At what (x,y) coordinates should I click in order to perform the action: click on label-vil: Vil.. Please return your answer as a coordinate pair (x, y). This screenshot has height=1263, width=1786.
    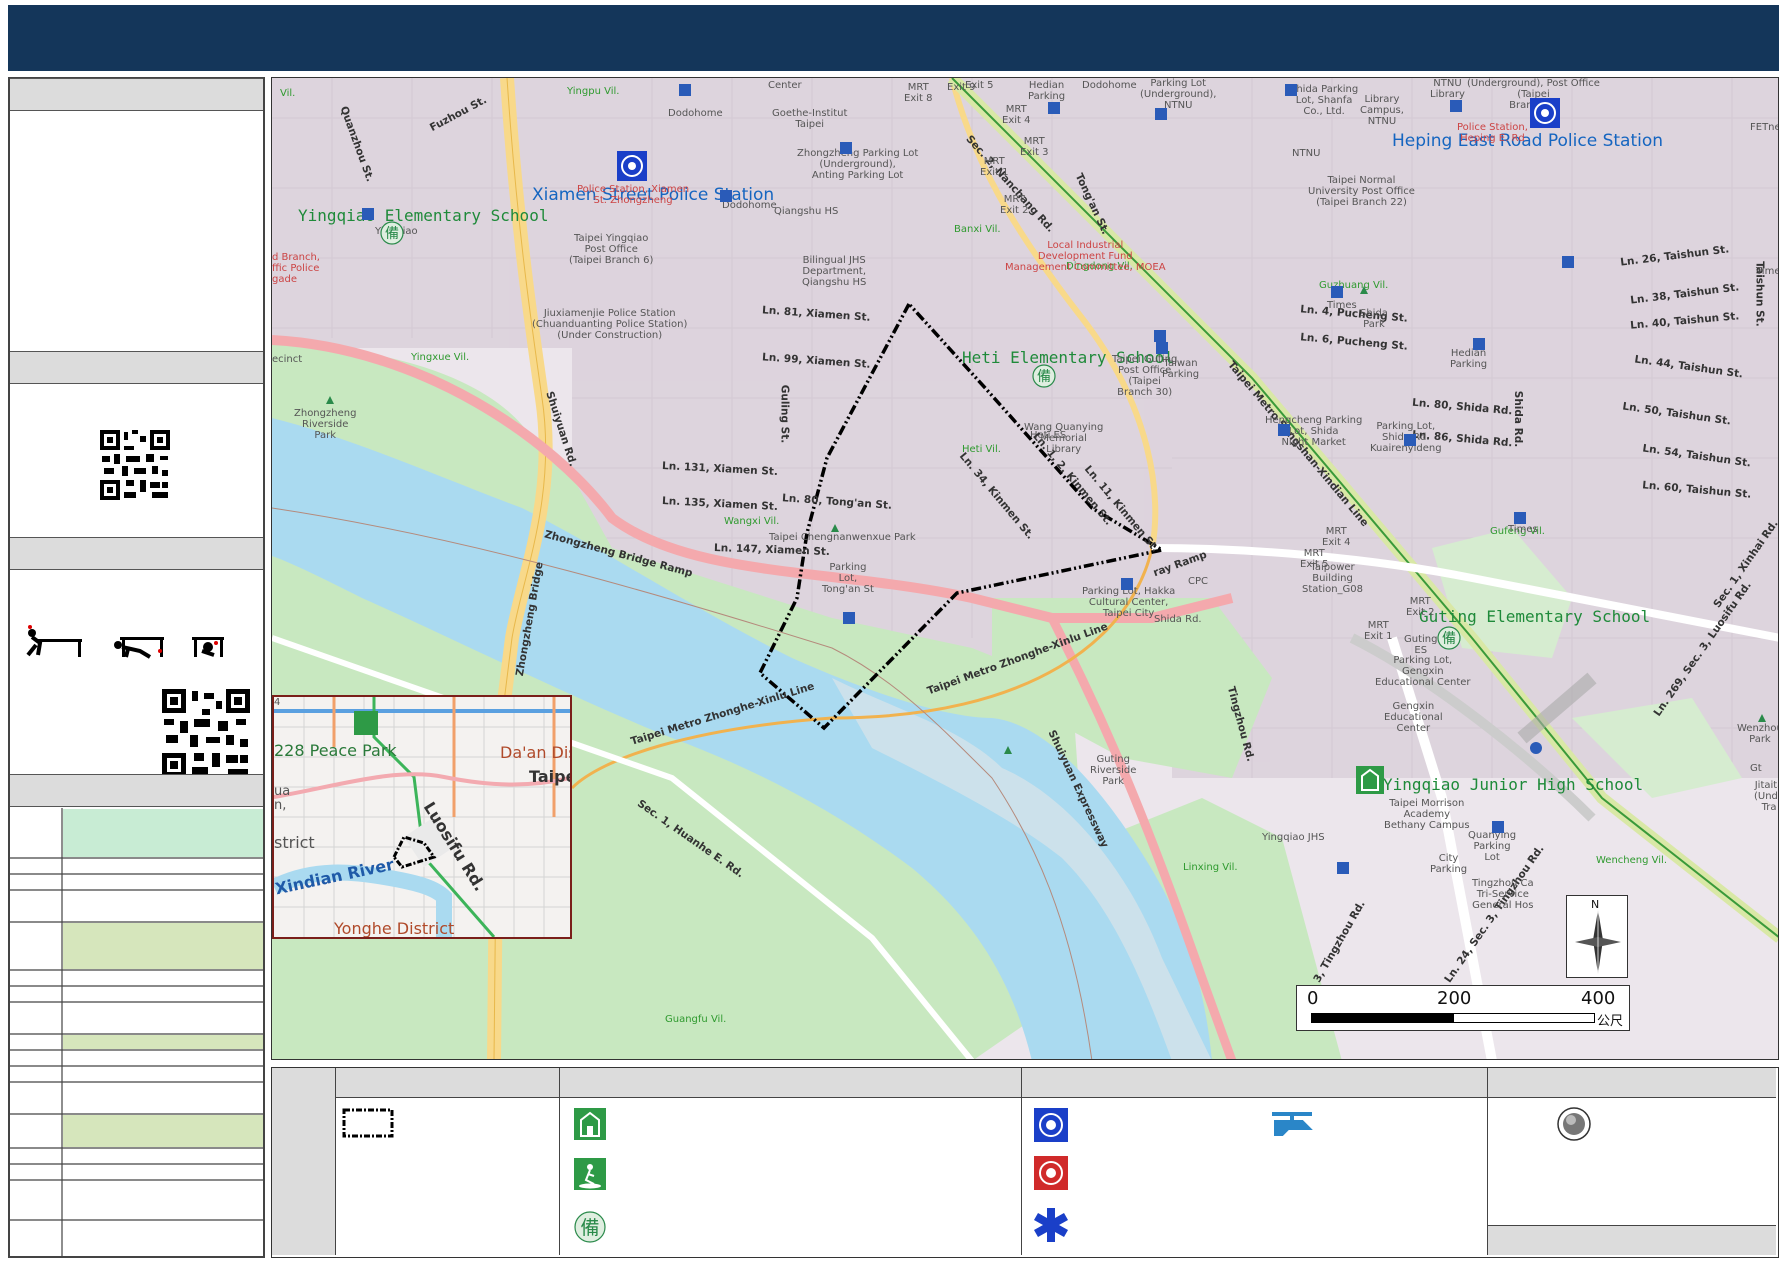
    Looking at the image, I should click on (288, 93).